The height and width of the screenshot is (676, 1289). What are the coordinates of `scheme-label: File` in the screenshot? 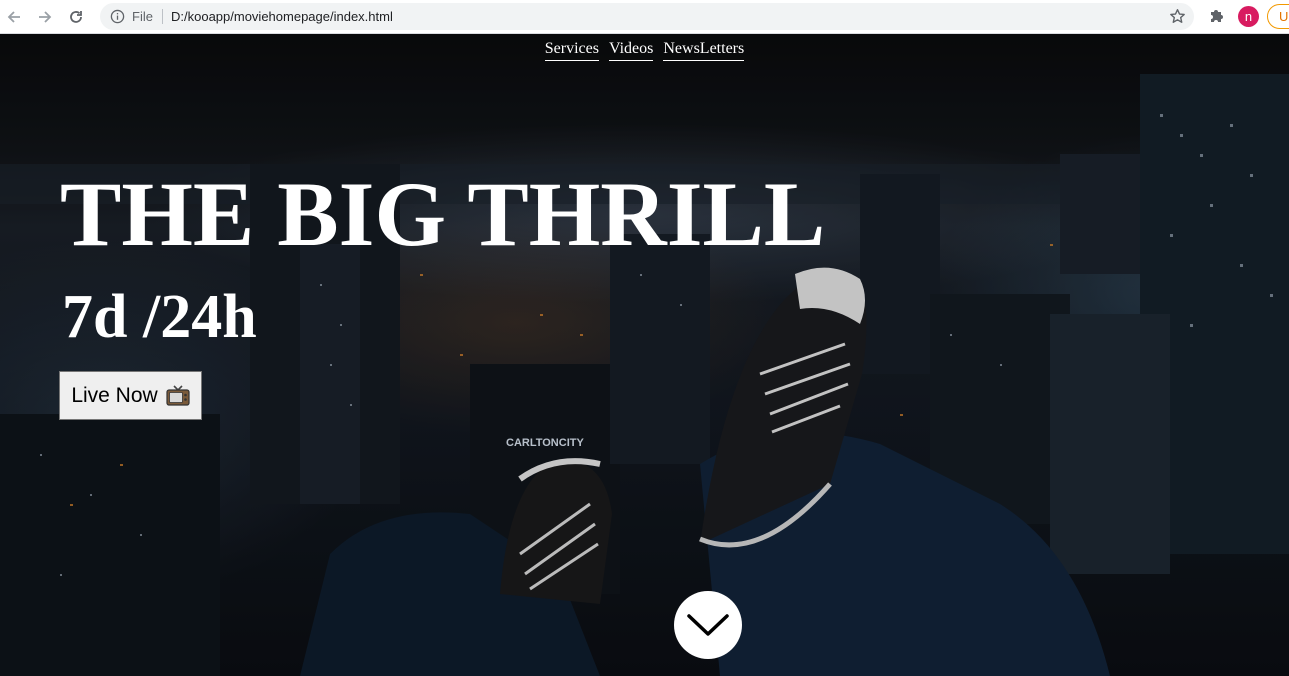 It's located at (142, 16).